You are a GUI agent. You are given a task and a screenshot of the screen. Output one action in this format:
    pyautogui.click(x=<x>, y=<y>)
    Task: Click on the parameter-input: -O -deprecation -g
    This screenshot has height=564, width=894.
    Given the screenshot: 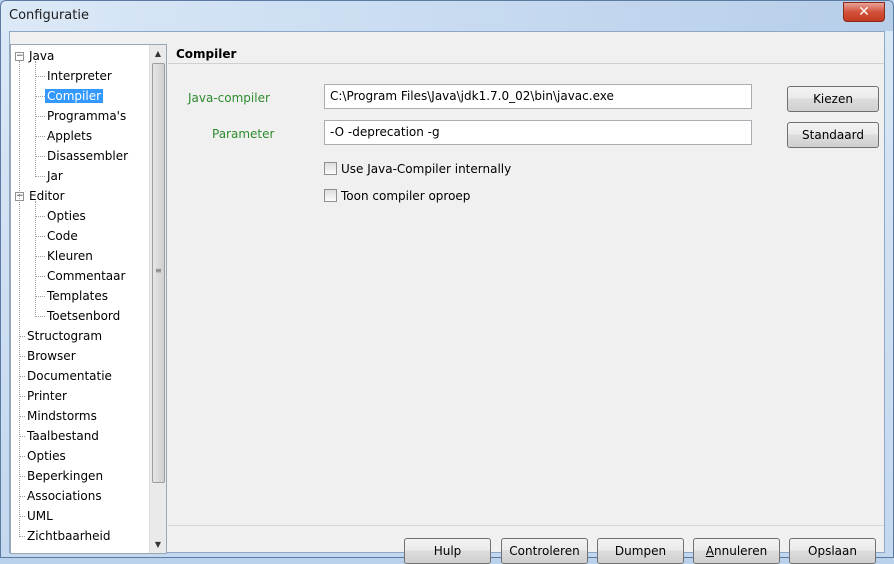 What is the action you would take?
    pyautogui.click(x=538, y=132)
    